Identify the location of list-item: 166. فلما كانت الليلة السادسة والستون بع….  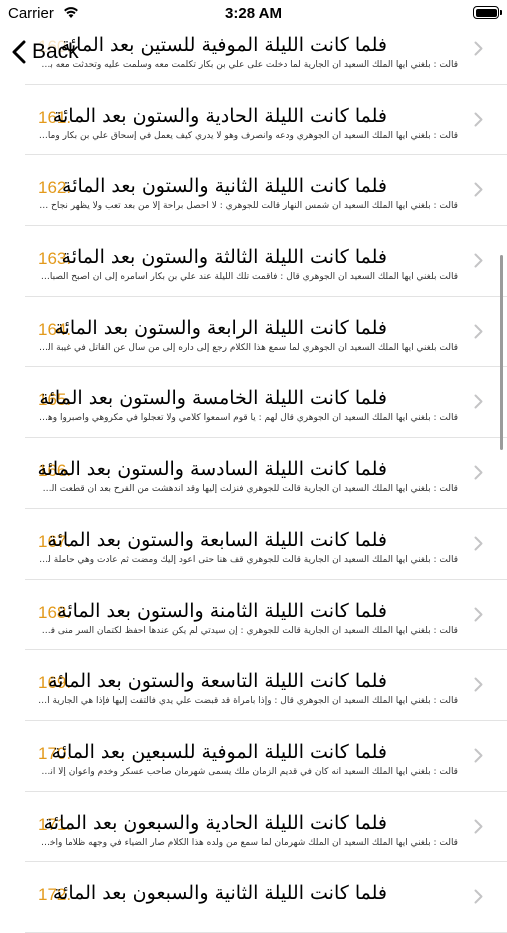
(266, 473).